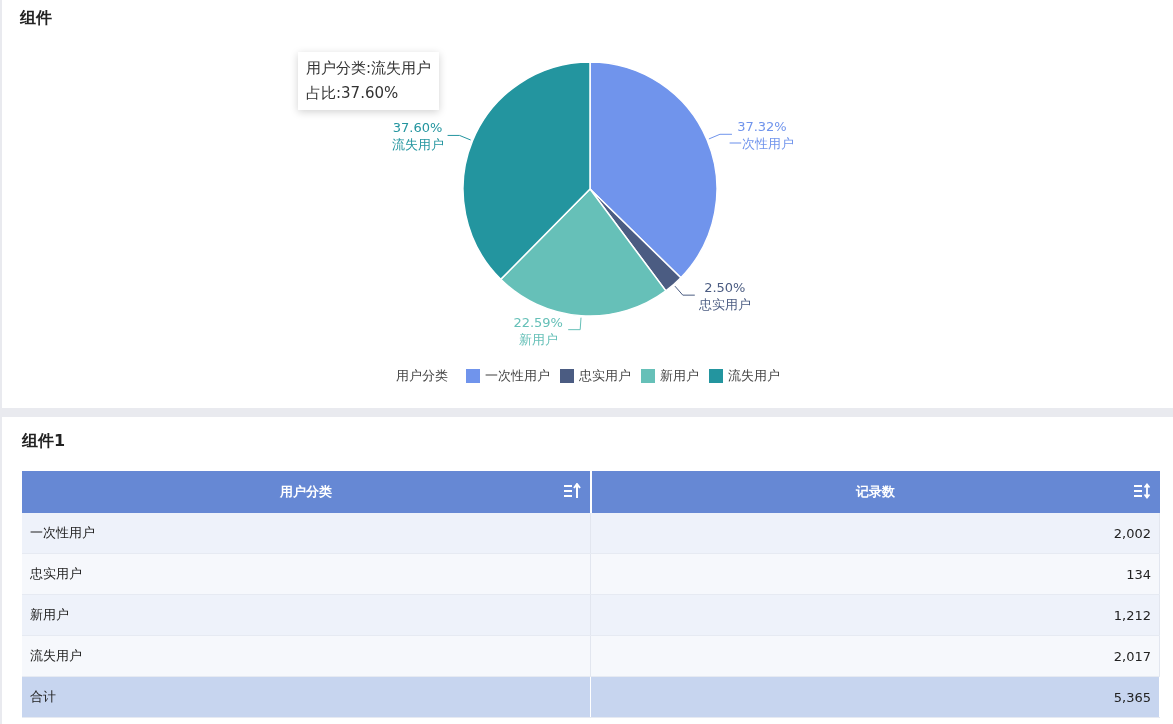 The height and width of the screenshot is (724, 1173). I want to click on value-label: 2.50%, so click(725, 288).